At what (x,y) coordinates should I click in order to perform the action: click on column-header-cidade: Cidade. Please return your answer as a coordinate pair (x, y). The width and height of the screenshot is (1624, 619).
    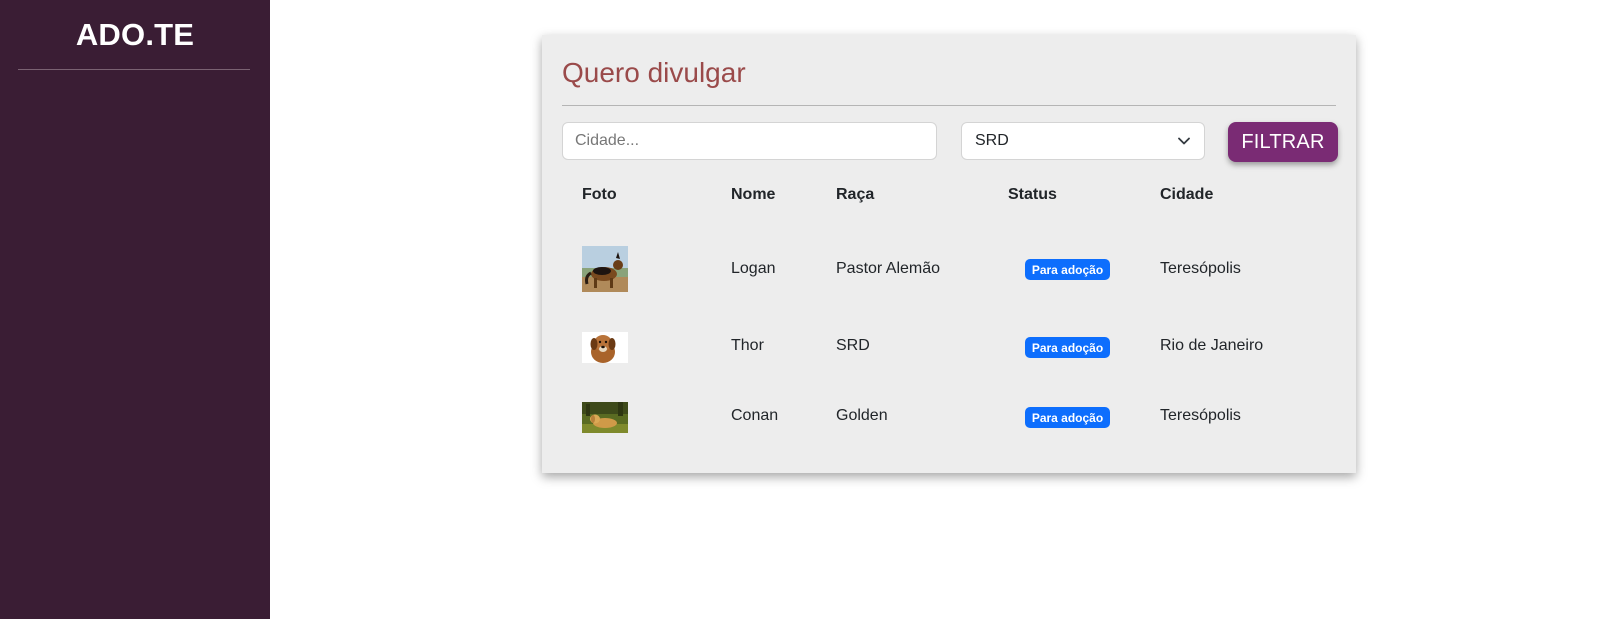
    Looking at the image, I should click on (1187, 194).